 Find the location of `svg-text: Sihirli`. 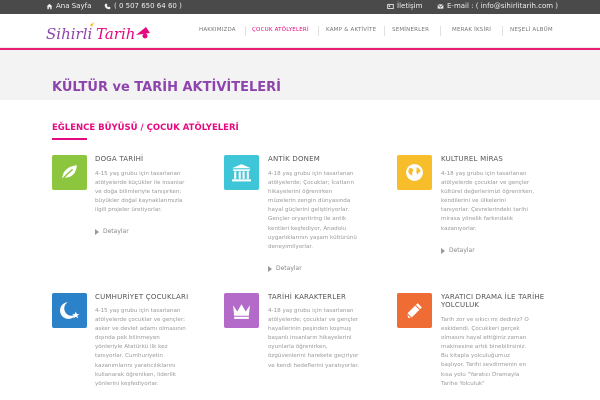

svg-text: Sihirli is located at coordinates (69, 34).